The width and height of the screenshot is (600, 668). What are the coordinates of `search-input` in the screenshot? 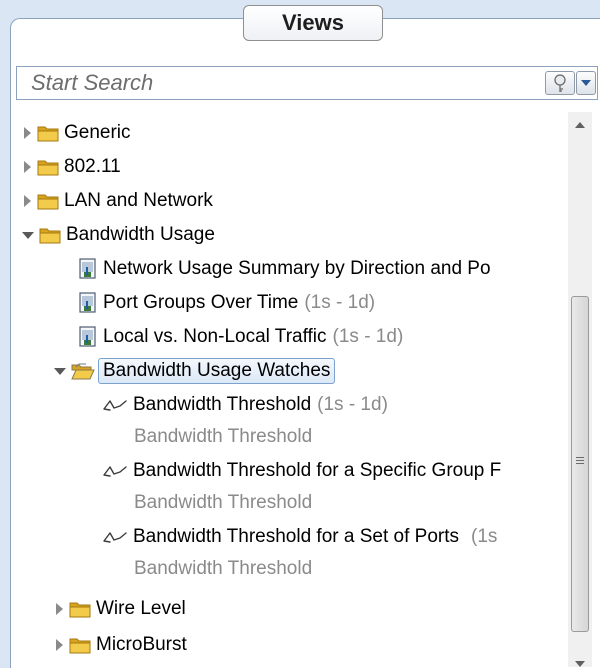 It's located at (272, 83).